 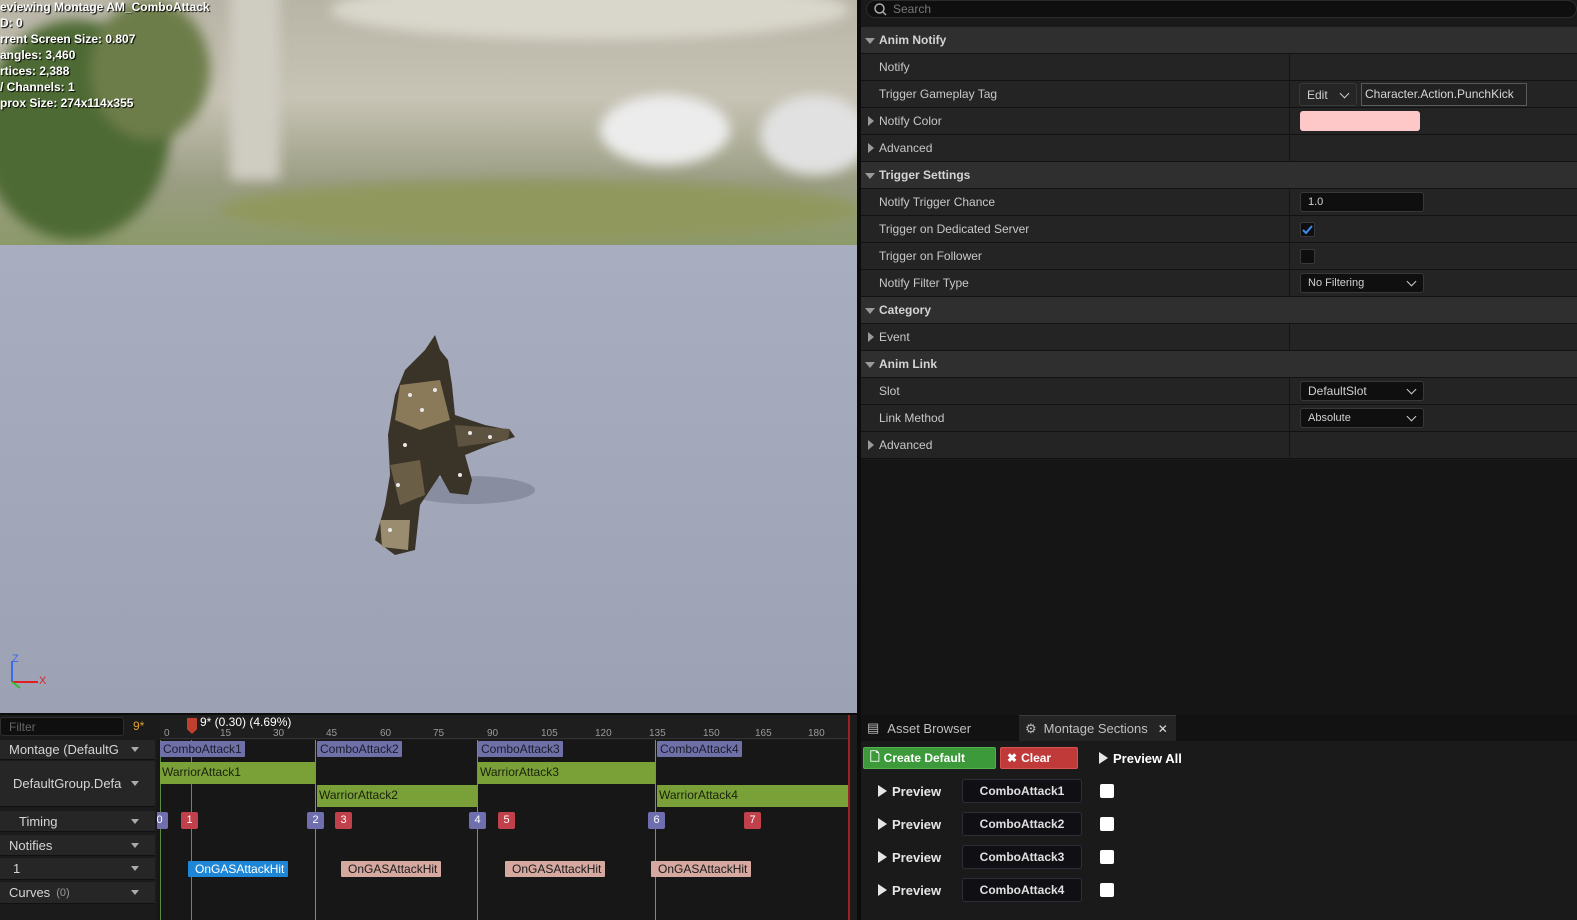 I want to click on prop-advanced-1: Advanced, so click(x=1219, y=148).